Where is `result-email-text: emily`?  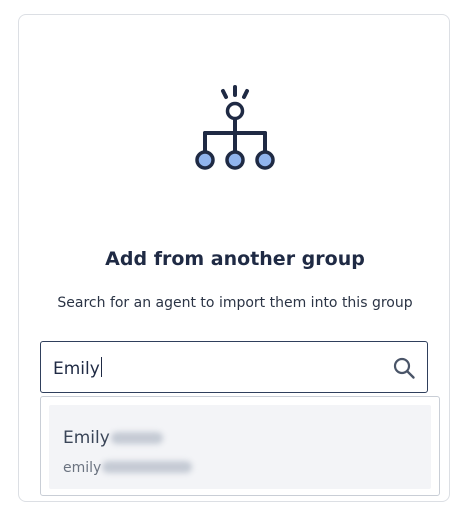
result-email-text: emily is located at coordinates (82, 468).